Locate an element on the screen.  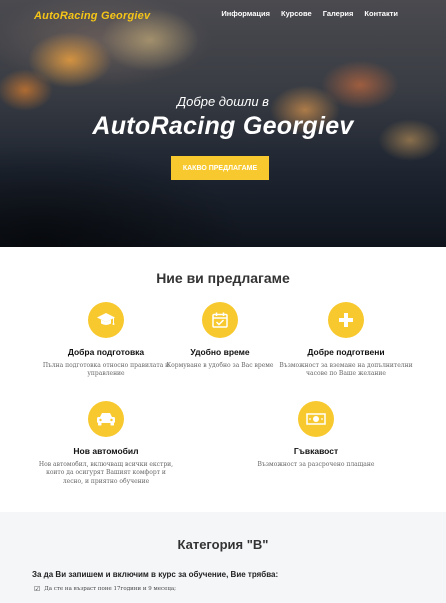
hero-title: AutoRacing Georgiev is located at coordinates (223, 126).